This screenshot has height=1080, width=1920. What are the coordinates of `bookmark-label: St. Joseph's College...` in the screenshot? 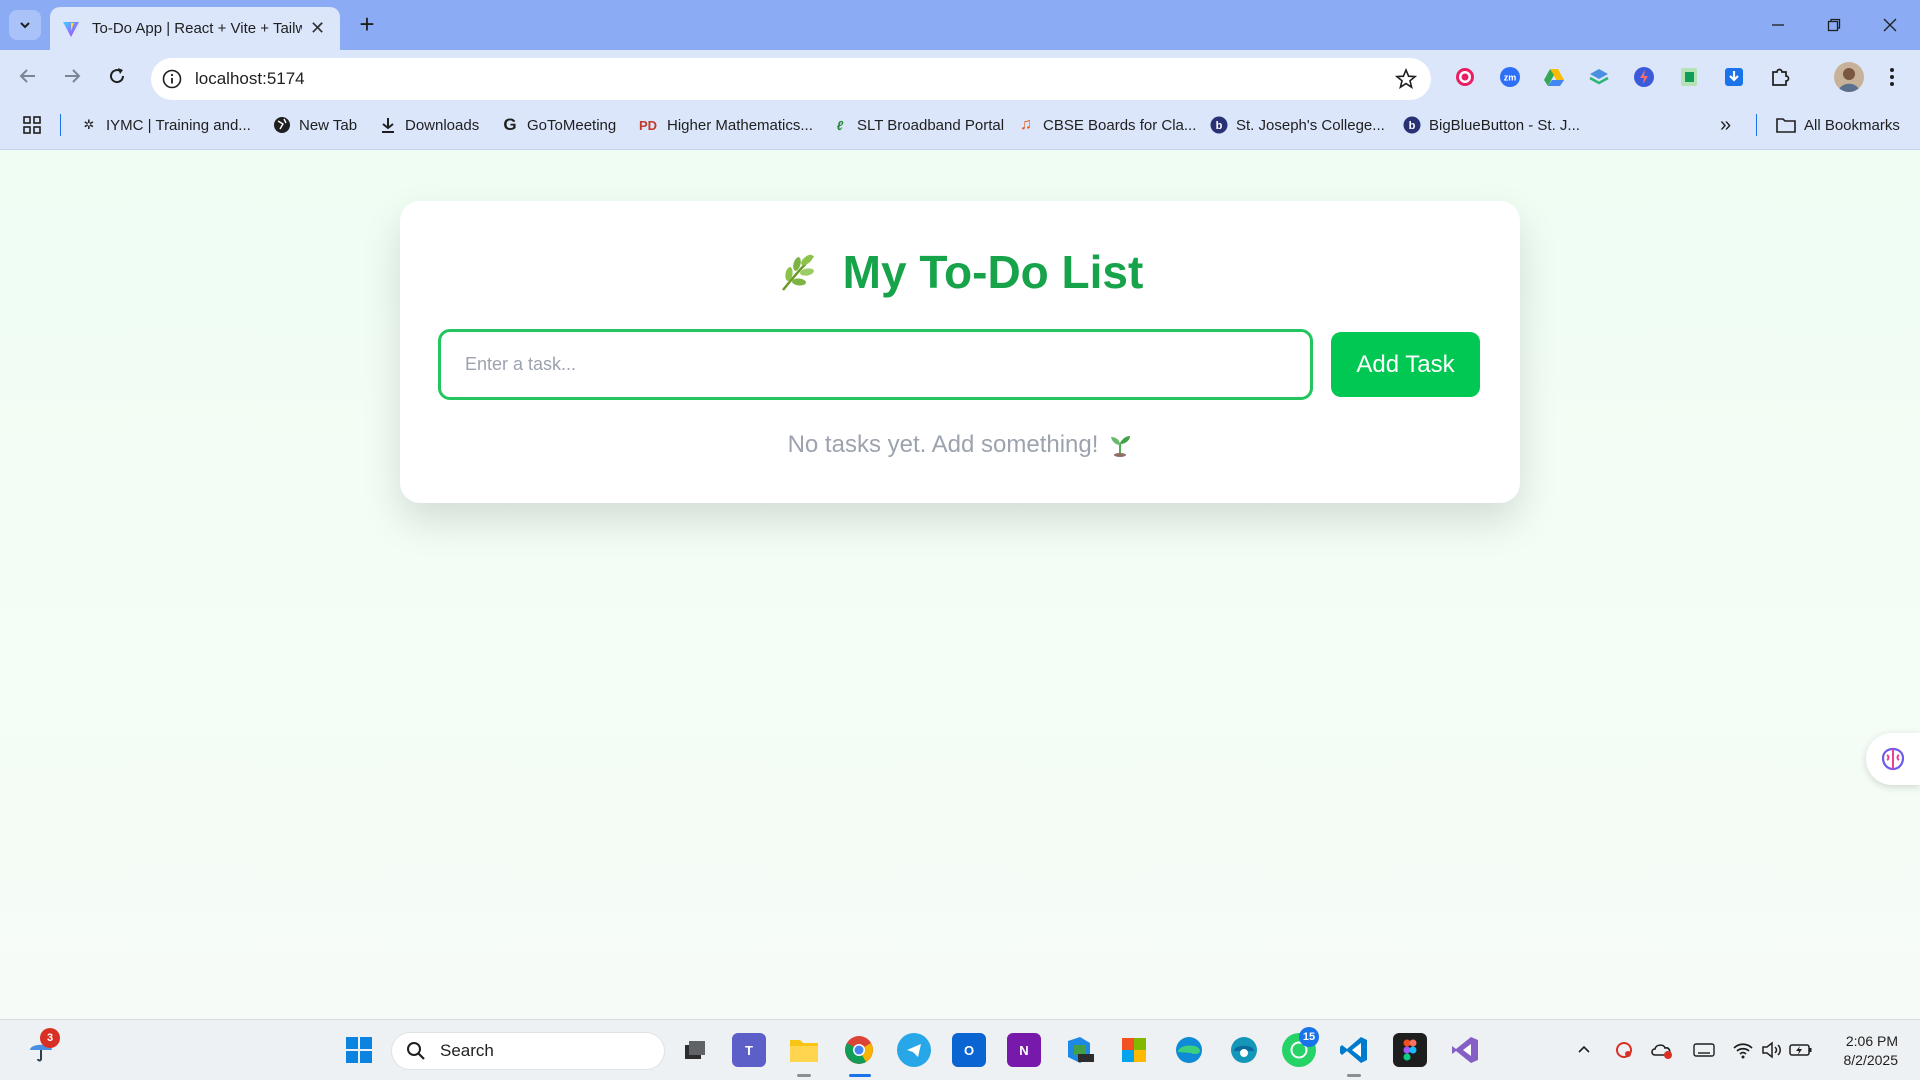 It's located at (1310, 125).